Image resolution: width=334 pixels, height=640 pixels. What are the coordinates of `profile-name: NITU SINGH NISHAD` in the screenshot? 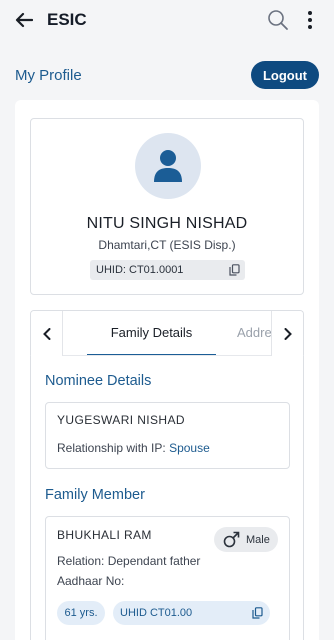 It's located at (167, 223).